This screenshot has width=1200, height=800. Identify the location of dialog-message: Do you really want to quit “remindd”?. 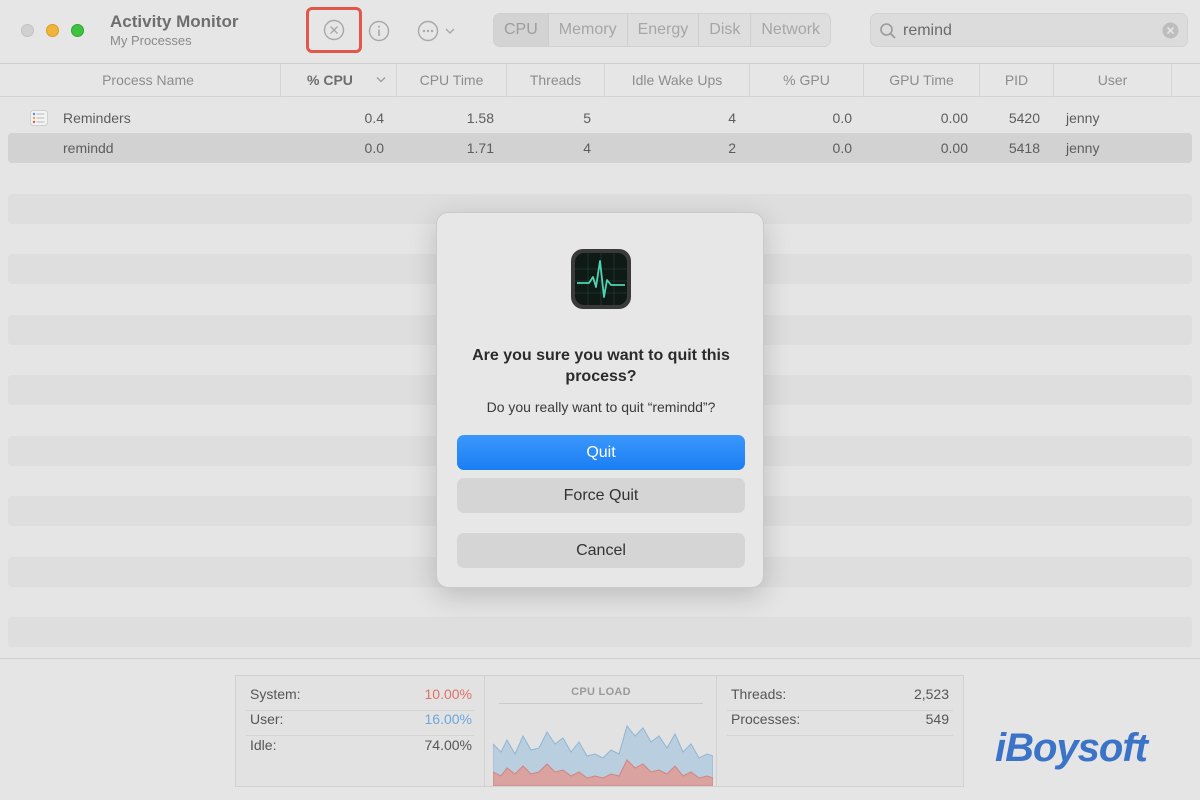
(601, 407).